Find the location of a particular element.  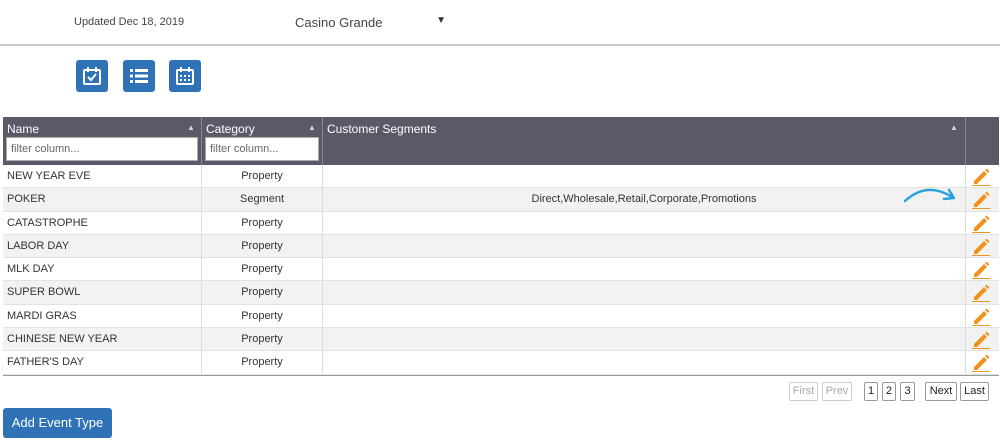

cell-name: CATASTROPHE is located at coordinates (102, 222).